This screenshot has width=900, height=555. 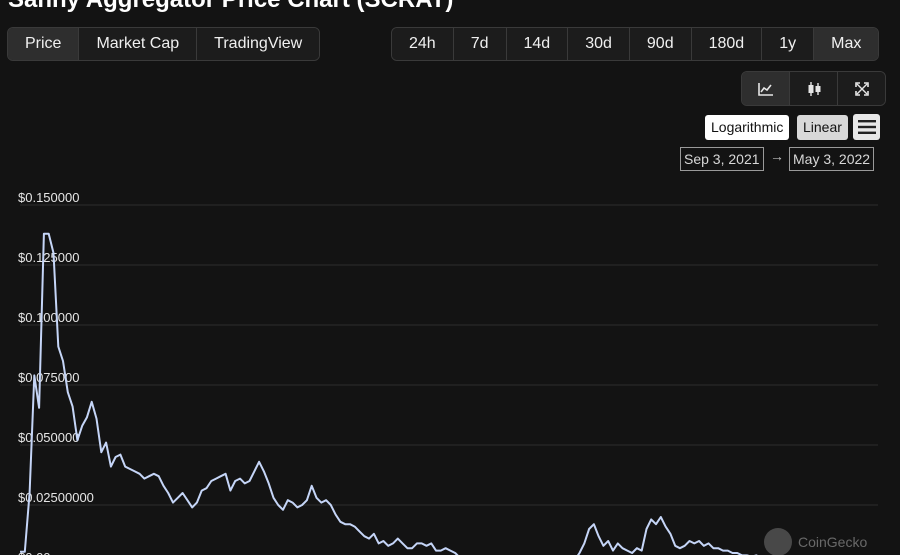 What do you see at coordinates (56, 497) in the screenshot?
I see `y-tick-label: $0.02500000` at bounding box center [56, 497].